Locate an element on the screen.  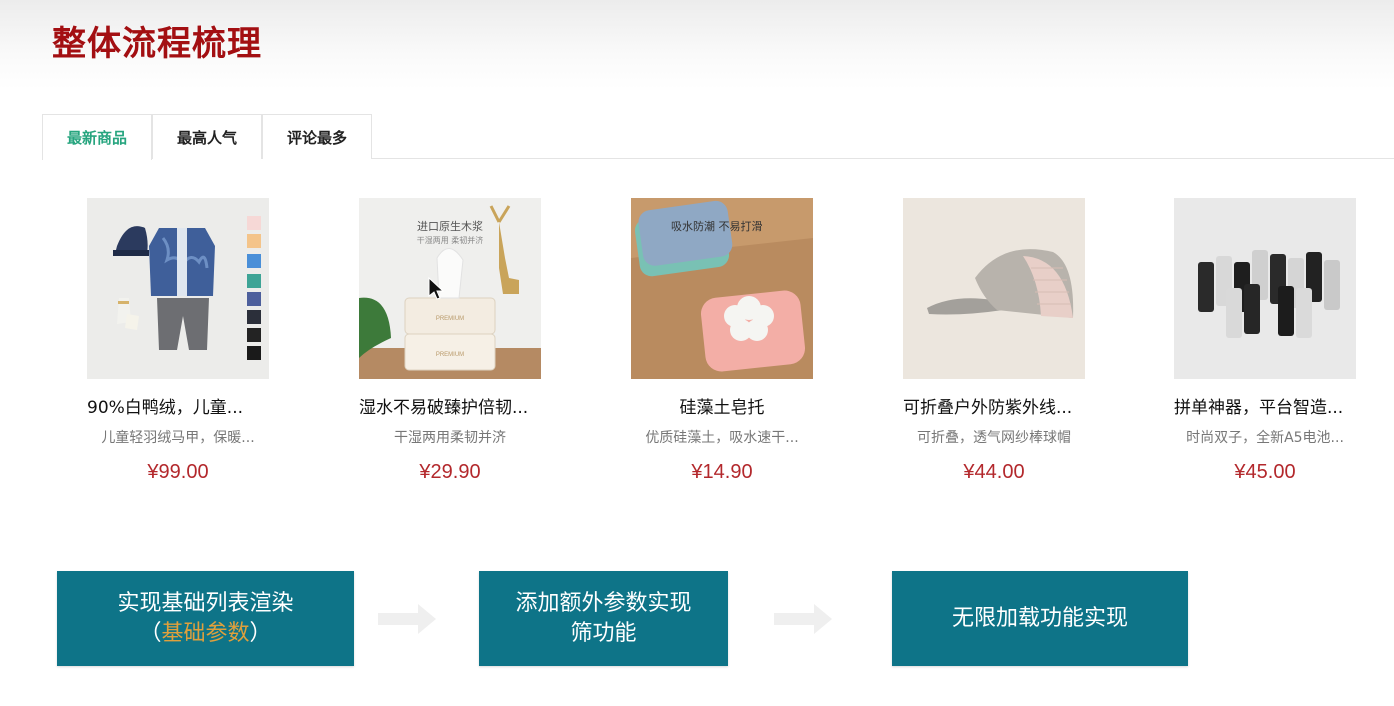
product-price: ¥99.00 is located at coordinates (178, 472).